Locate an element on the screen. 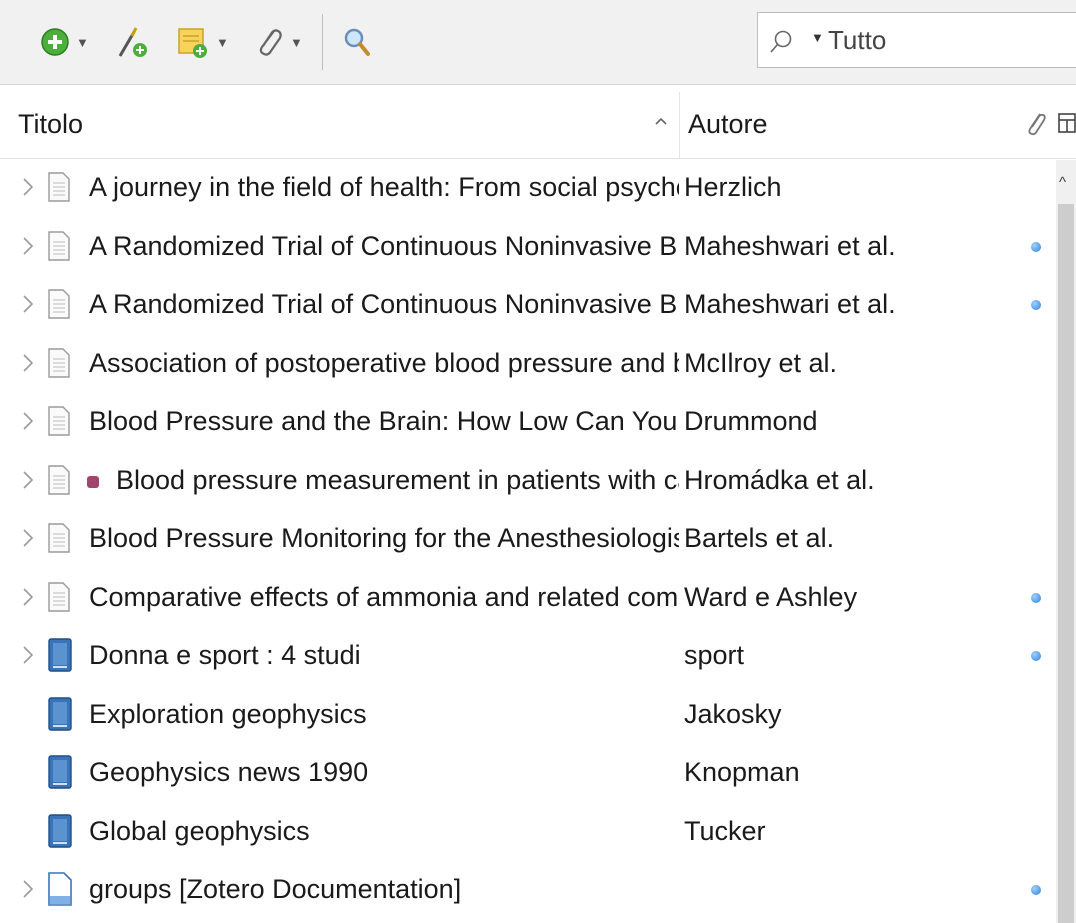  column-headers: Titolo Autore is located at coordinates (538, 125).